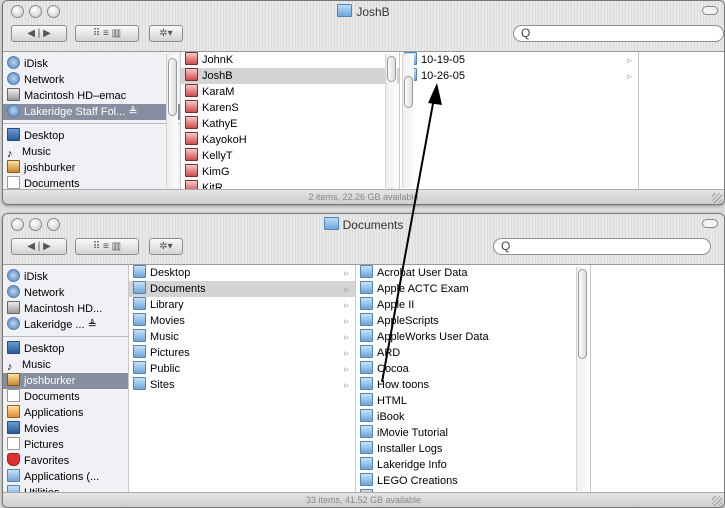  Describe the element at coordinates (290, 60) in the screenshot. I see `column-item: JohnK▹` at that location.